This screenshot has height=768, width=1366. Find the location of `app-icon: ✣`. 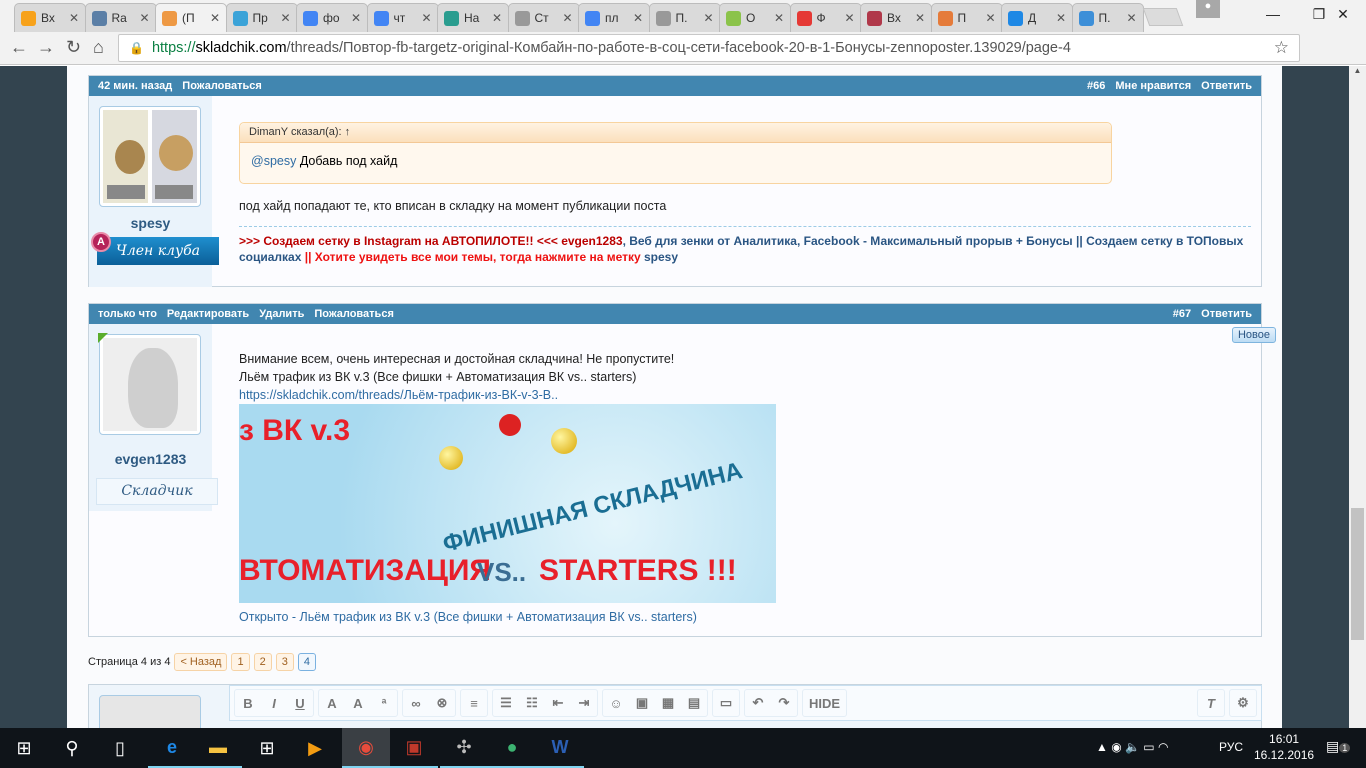

app-icon: ✣ is located at coordinates (464, 748).